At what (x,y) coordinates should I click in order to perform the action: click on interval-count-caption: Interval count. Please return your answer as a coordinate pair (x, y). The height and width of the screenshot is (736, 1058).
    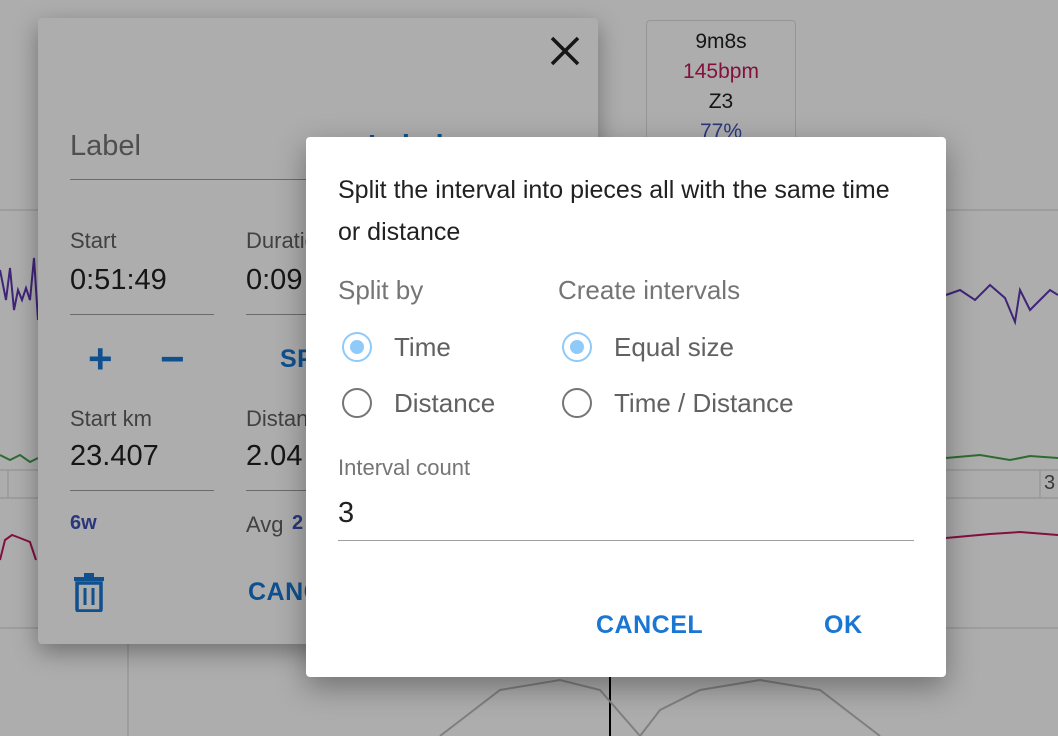
    Looking at the image, I should click on (404, 467).